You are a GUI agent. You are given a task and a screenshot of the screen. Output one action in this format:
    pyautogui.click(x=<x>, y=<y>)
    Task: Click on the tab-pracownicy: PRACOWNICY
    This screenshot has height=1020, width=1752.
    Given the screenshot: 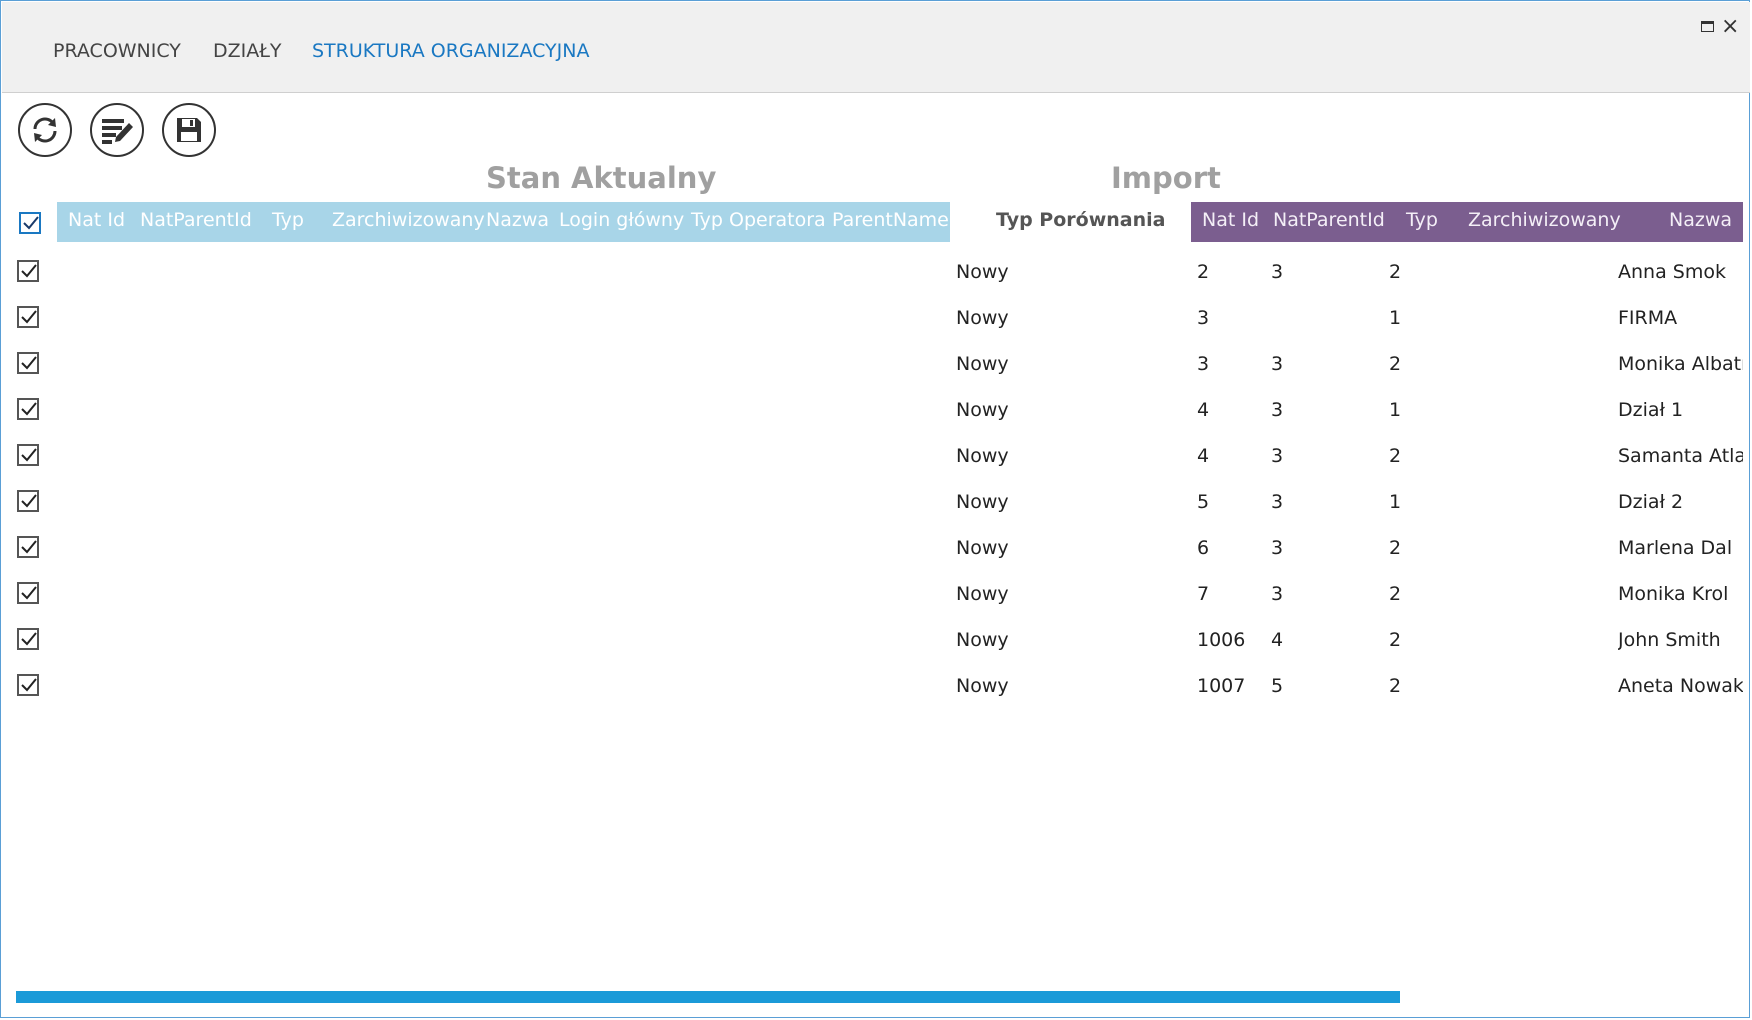 What is the action you would take?
    pyautogui.click(x=117, y=51)
    